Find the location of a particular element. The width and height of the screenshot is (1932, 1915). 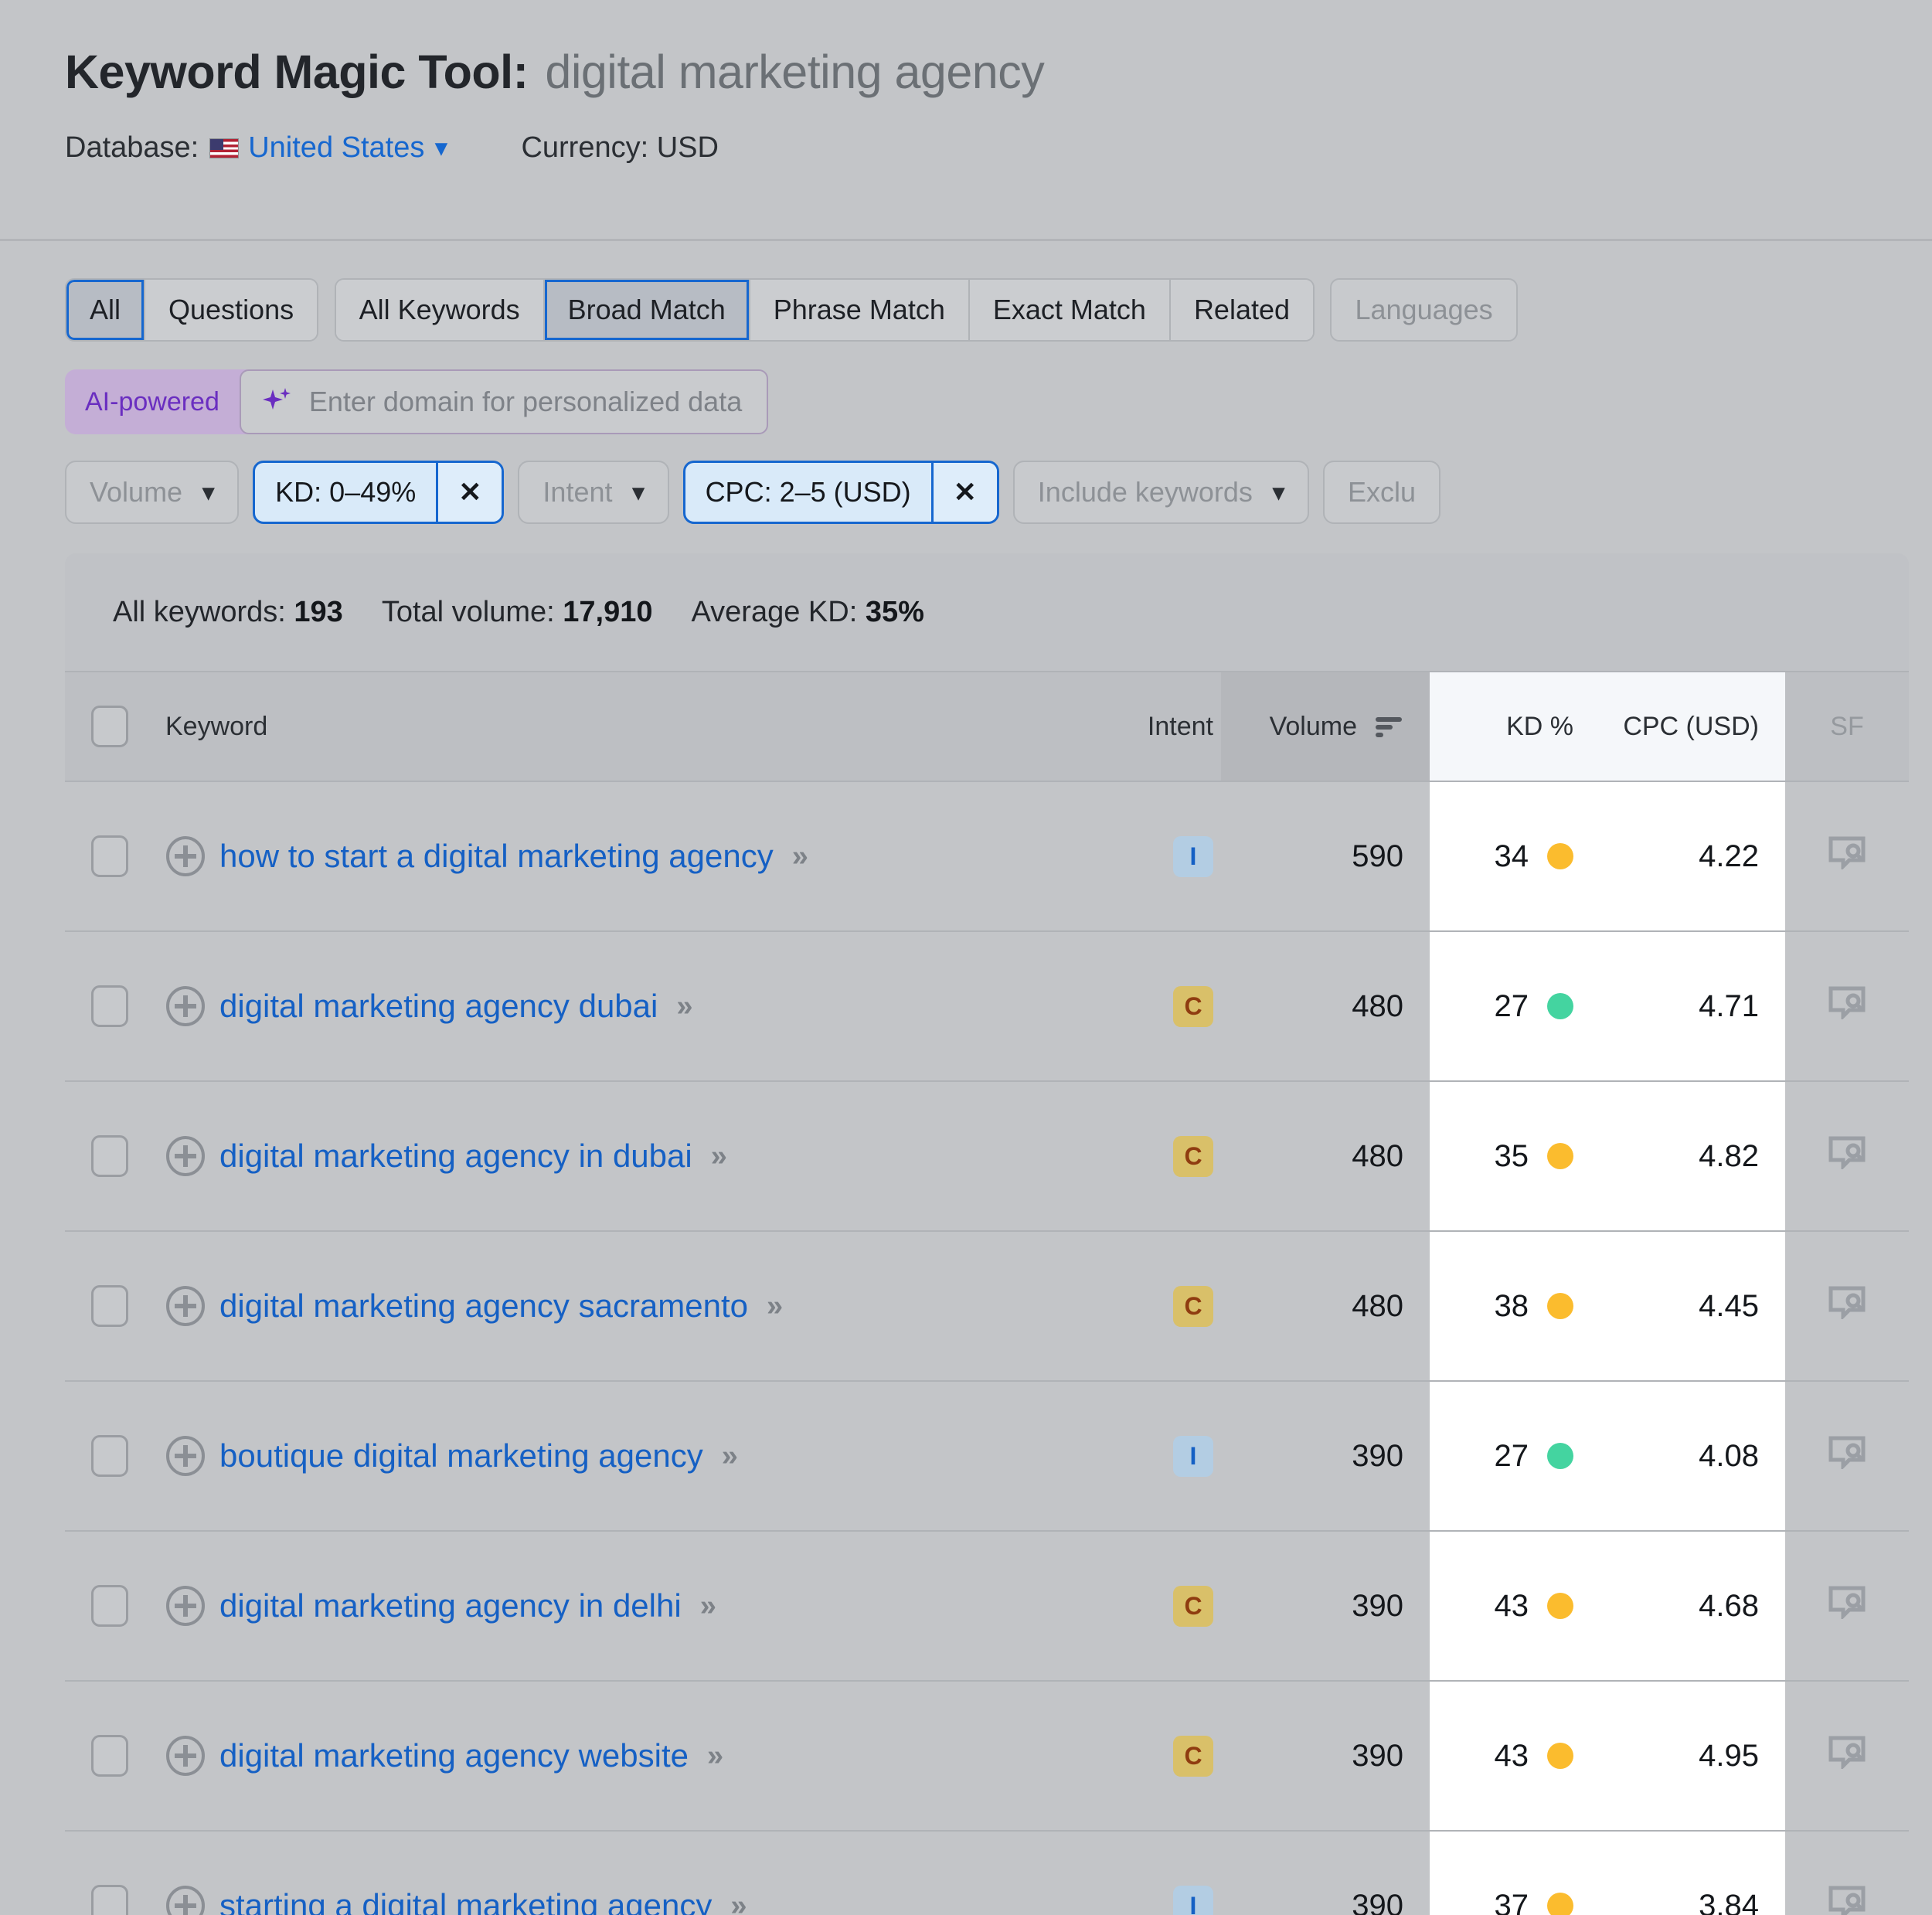

tab-phrase-match: Phrase Match is located at coordinates (860, 310).